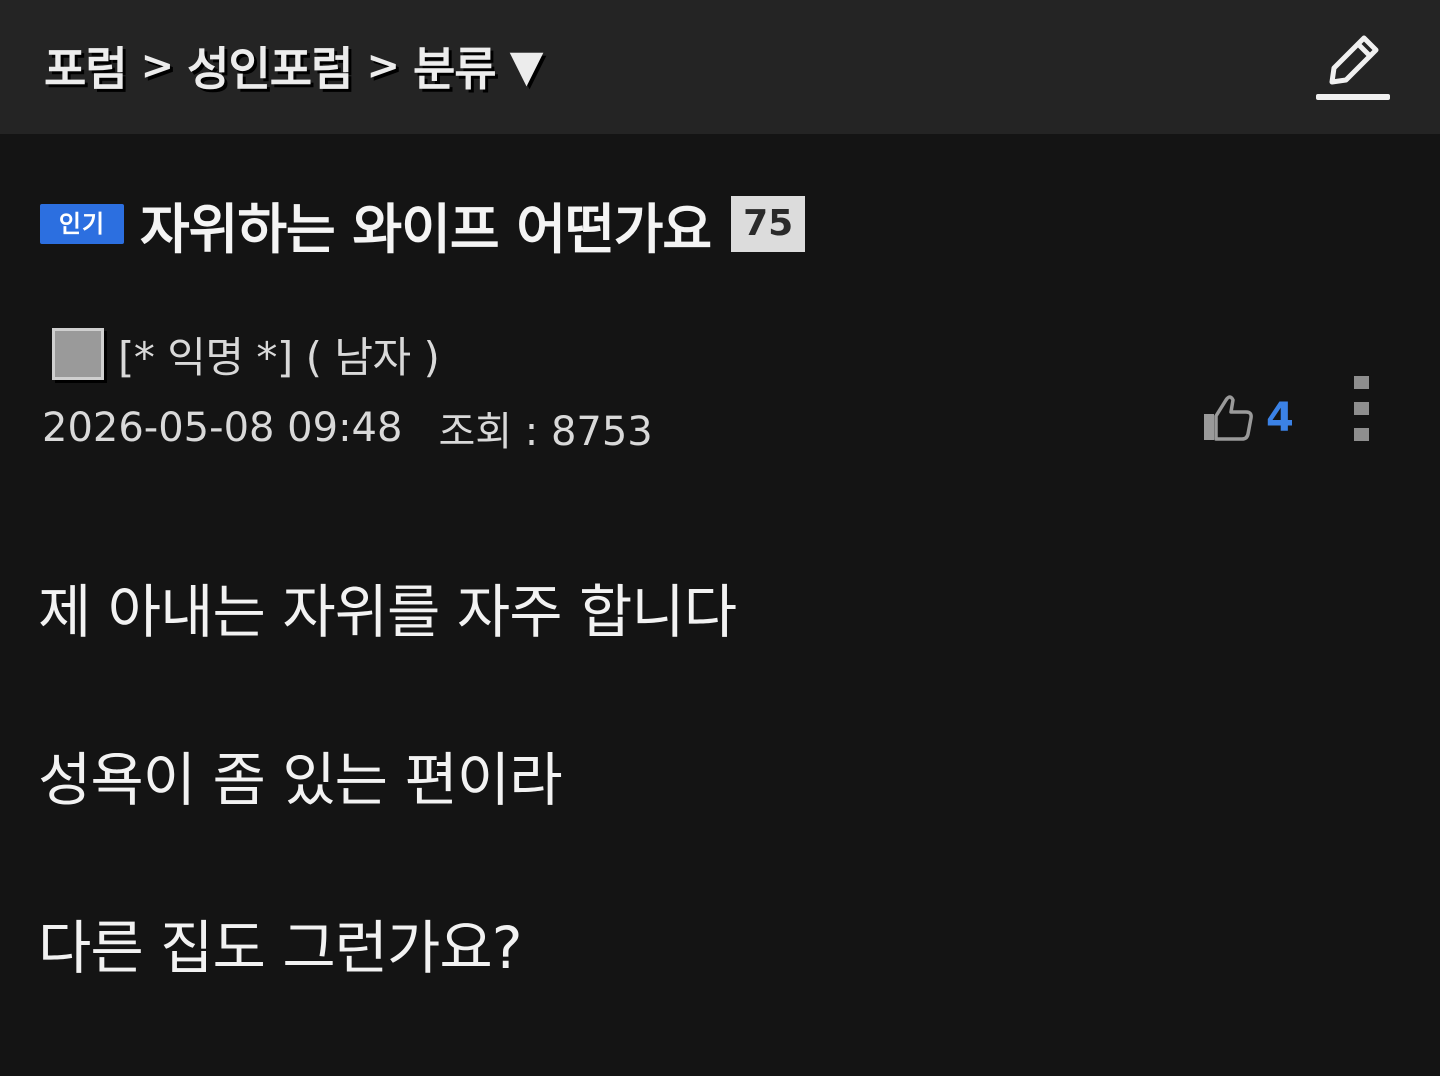 The image size is (1440, 1076). What do you see at coordinates (86, 66) in the screenshot?
I see `breadcrumb-item-forum: 포럼` at bounding box center [86, 66].